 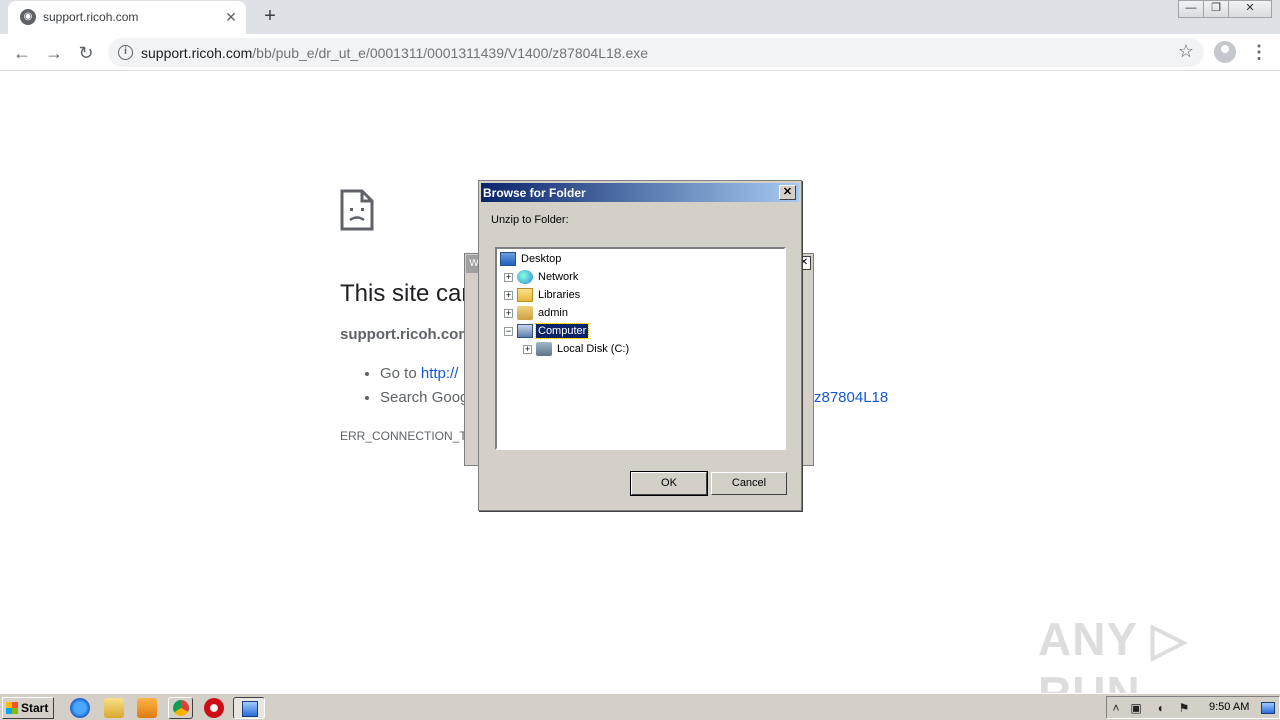 What do you see at coordinates (1229, 707) in the screenshot?
I see `clock: 9:50 AM` at bounding box center [1229, 707].